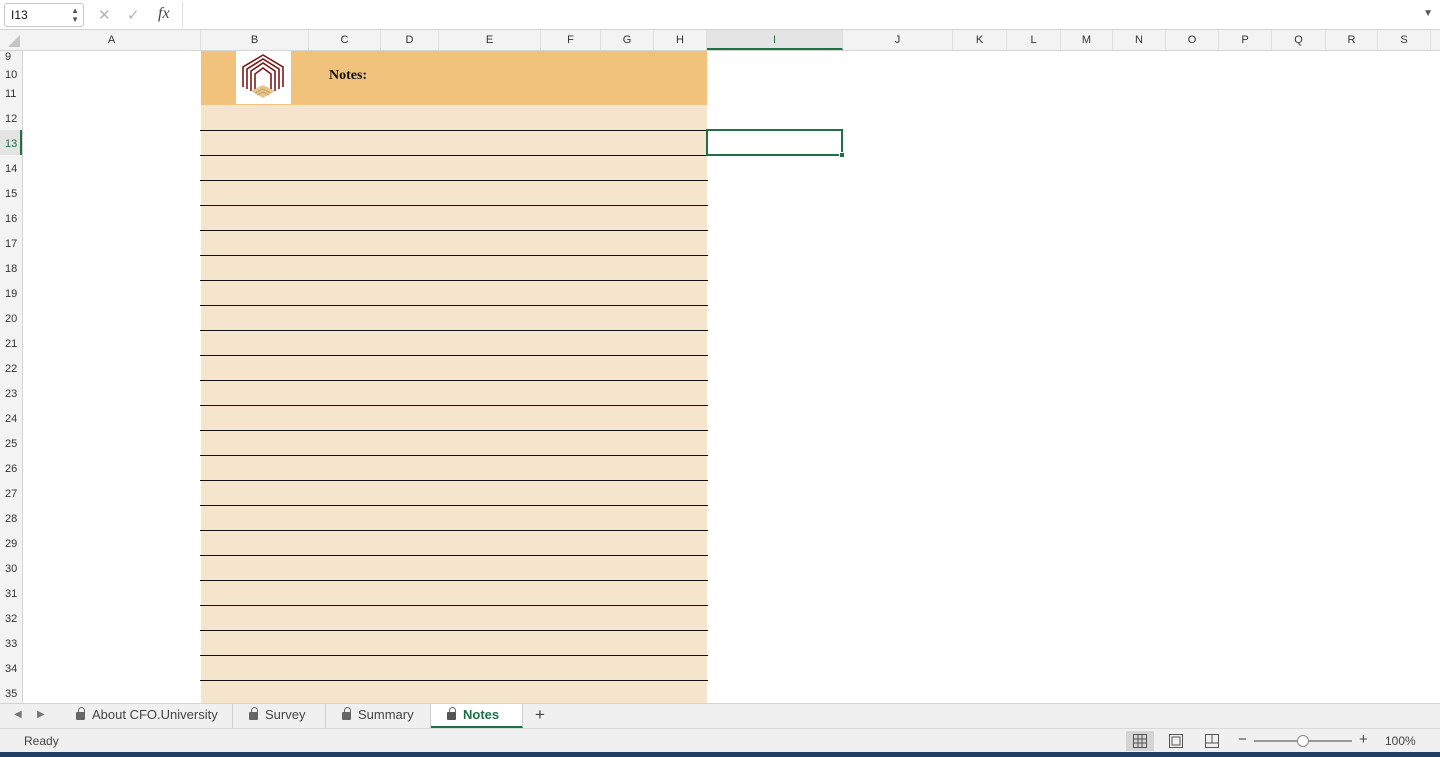 The image size is (1440, 757). What do you see at coordinates (477, 716) in the screenshot?
I see `sheet-tab-notes: Notes` at bounding box center [477, 716].